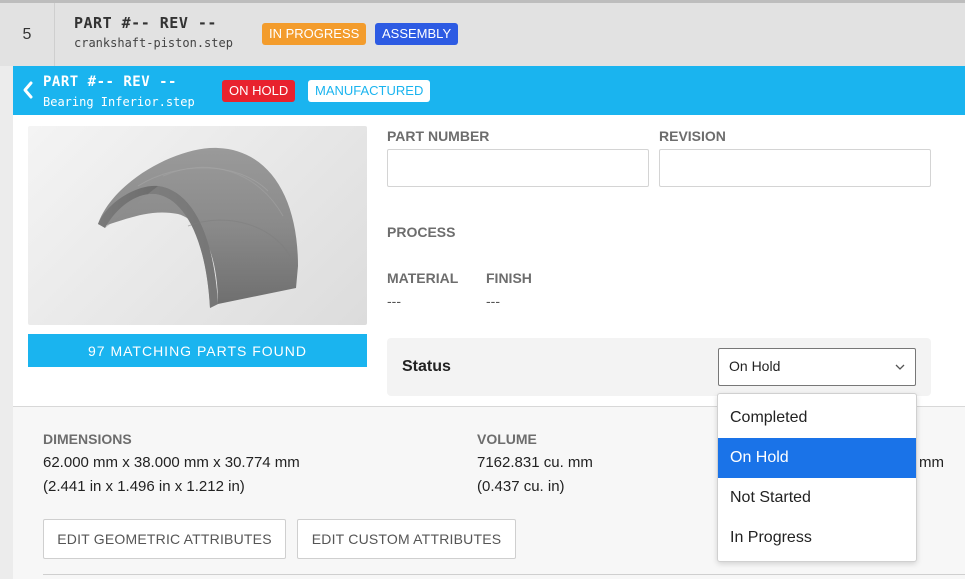 Image resolution: width=965 pixels, height=579 pixels. Describe the element at coordinates (659, 367) in the screenshot. I see `status-section: Status On Hold` at that location.